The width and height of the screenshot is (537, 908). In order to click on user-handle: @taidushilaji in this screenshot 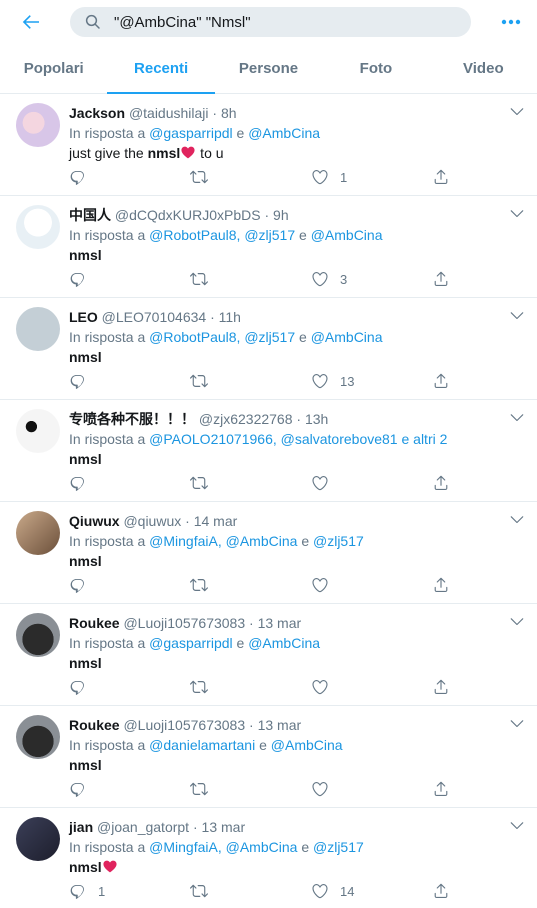, I will do `click(169, 113)`.